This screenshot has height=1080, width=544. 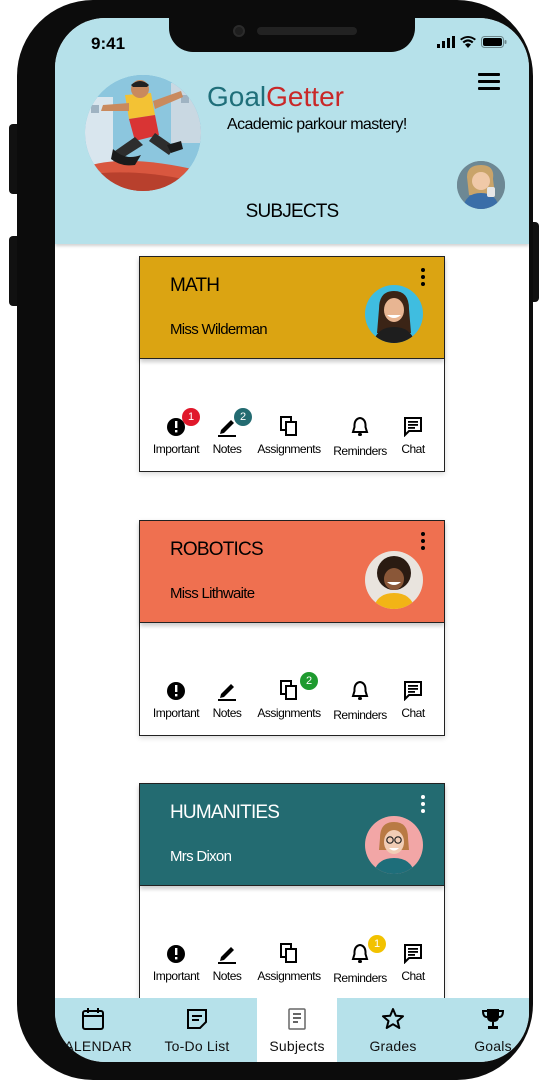 I want to click on teacher-name: Miss Lithwaite, so click(x=212, y=593).